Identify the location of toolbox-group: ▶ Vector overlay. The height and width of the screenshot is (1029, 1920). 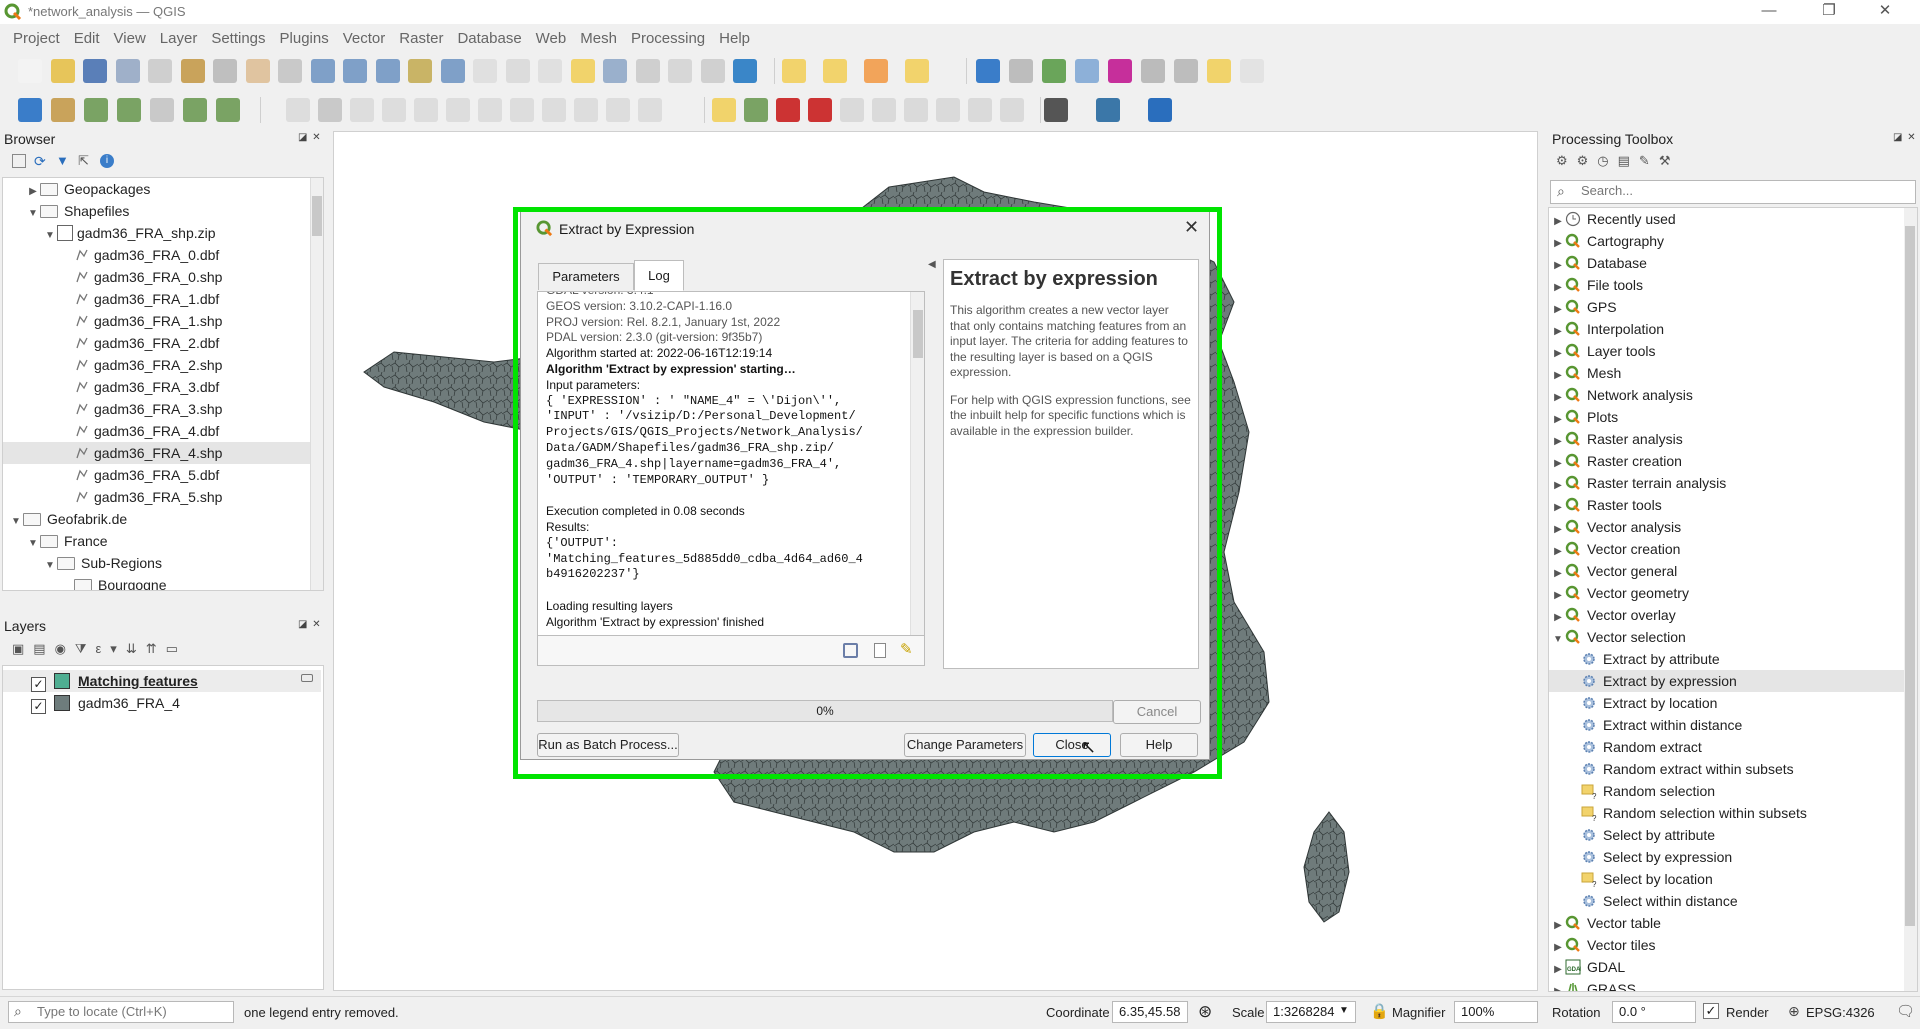
(1726, 615).